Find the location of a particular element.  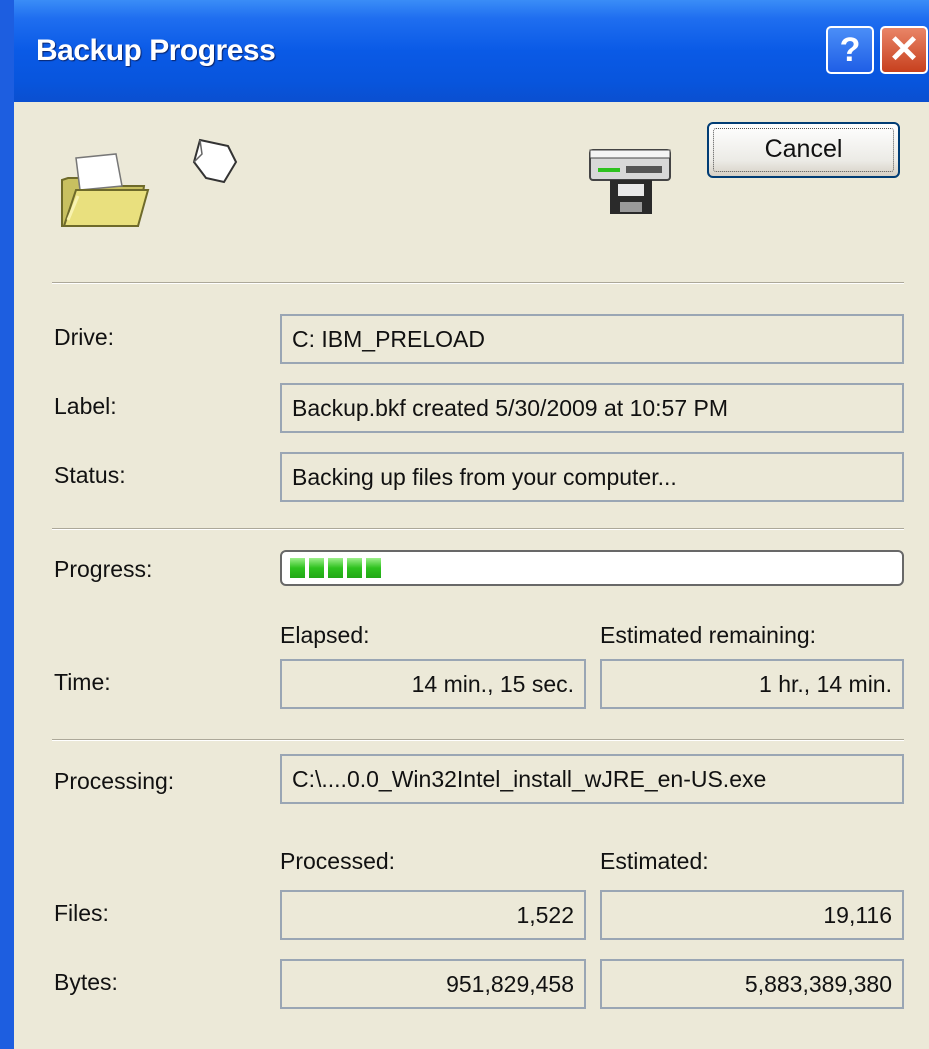

bytes-processed-value: 951,829,458 is located at coordinates (433, 984).